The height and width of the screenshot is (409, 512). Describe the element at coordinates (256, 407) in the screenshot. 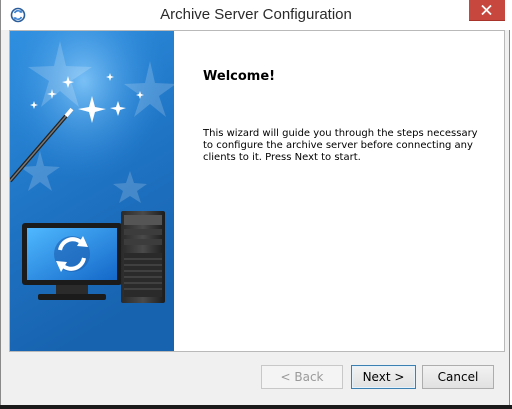

I see `window-shadow` at that location.